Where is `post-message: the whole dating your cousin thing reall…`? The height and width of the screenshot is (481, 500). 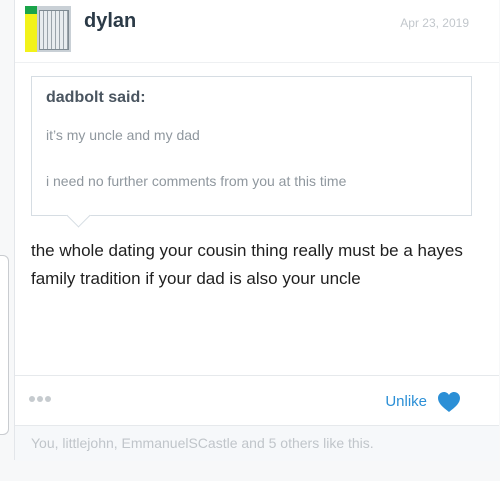
post-message: the whole dating your cousin thing reall… is located at coordinates (247, 264).